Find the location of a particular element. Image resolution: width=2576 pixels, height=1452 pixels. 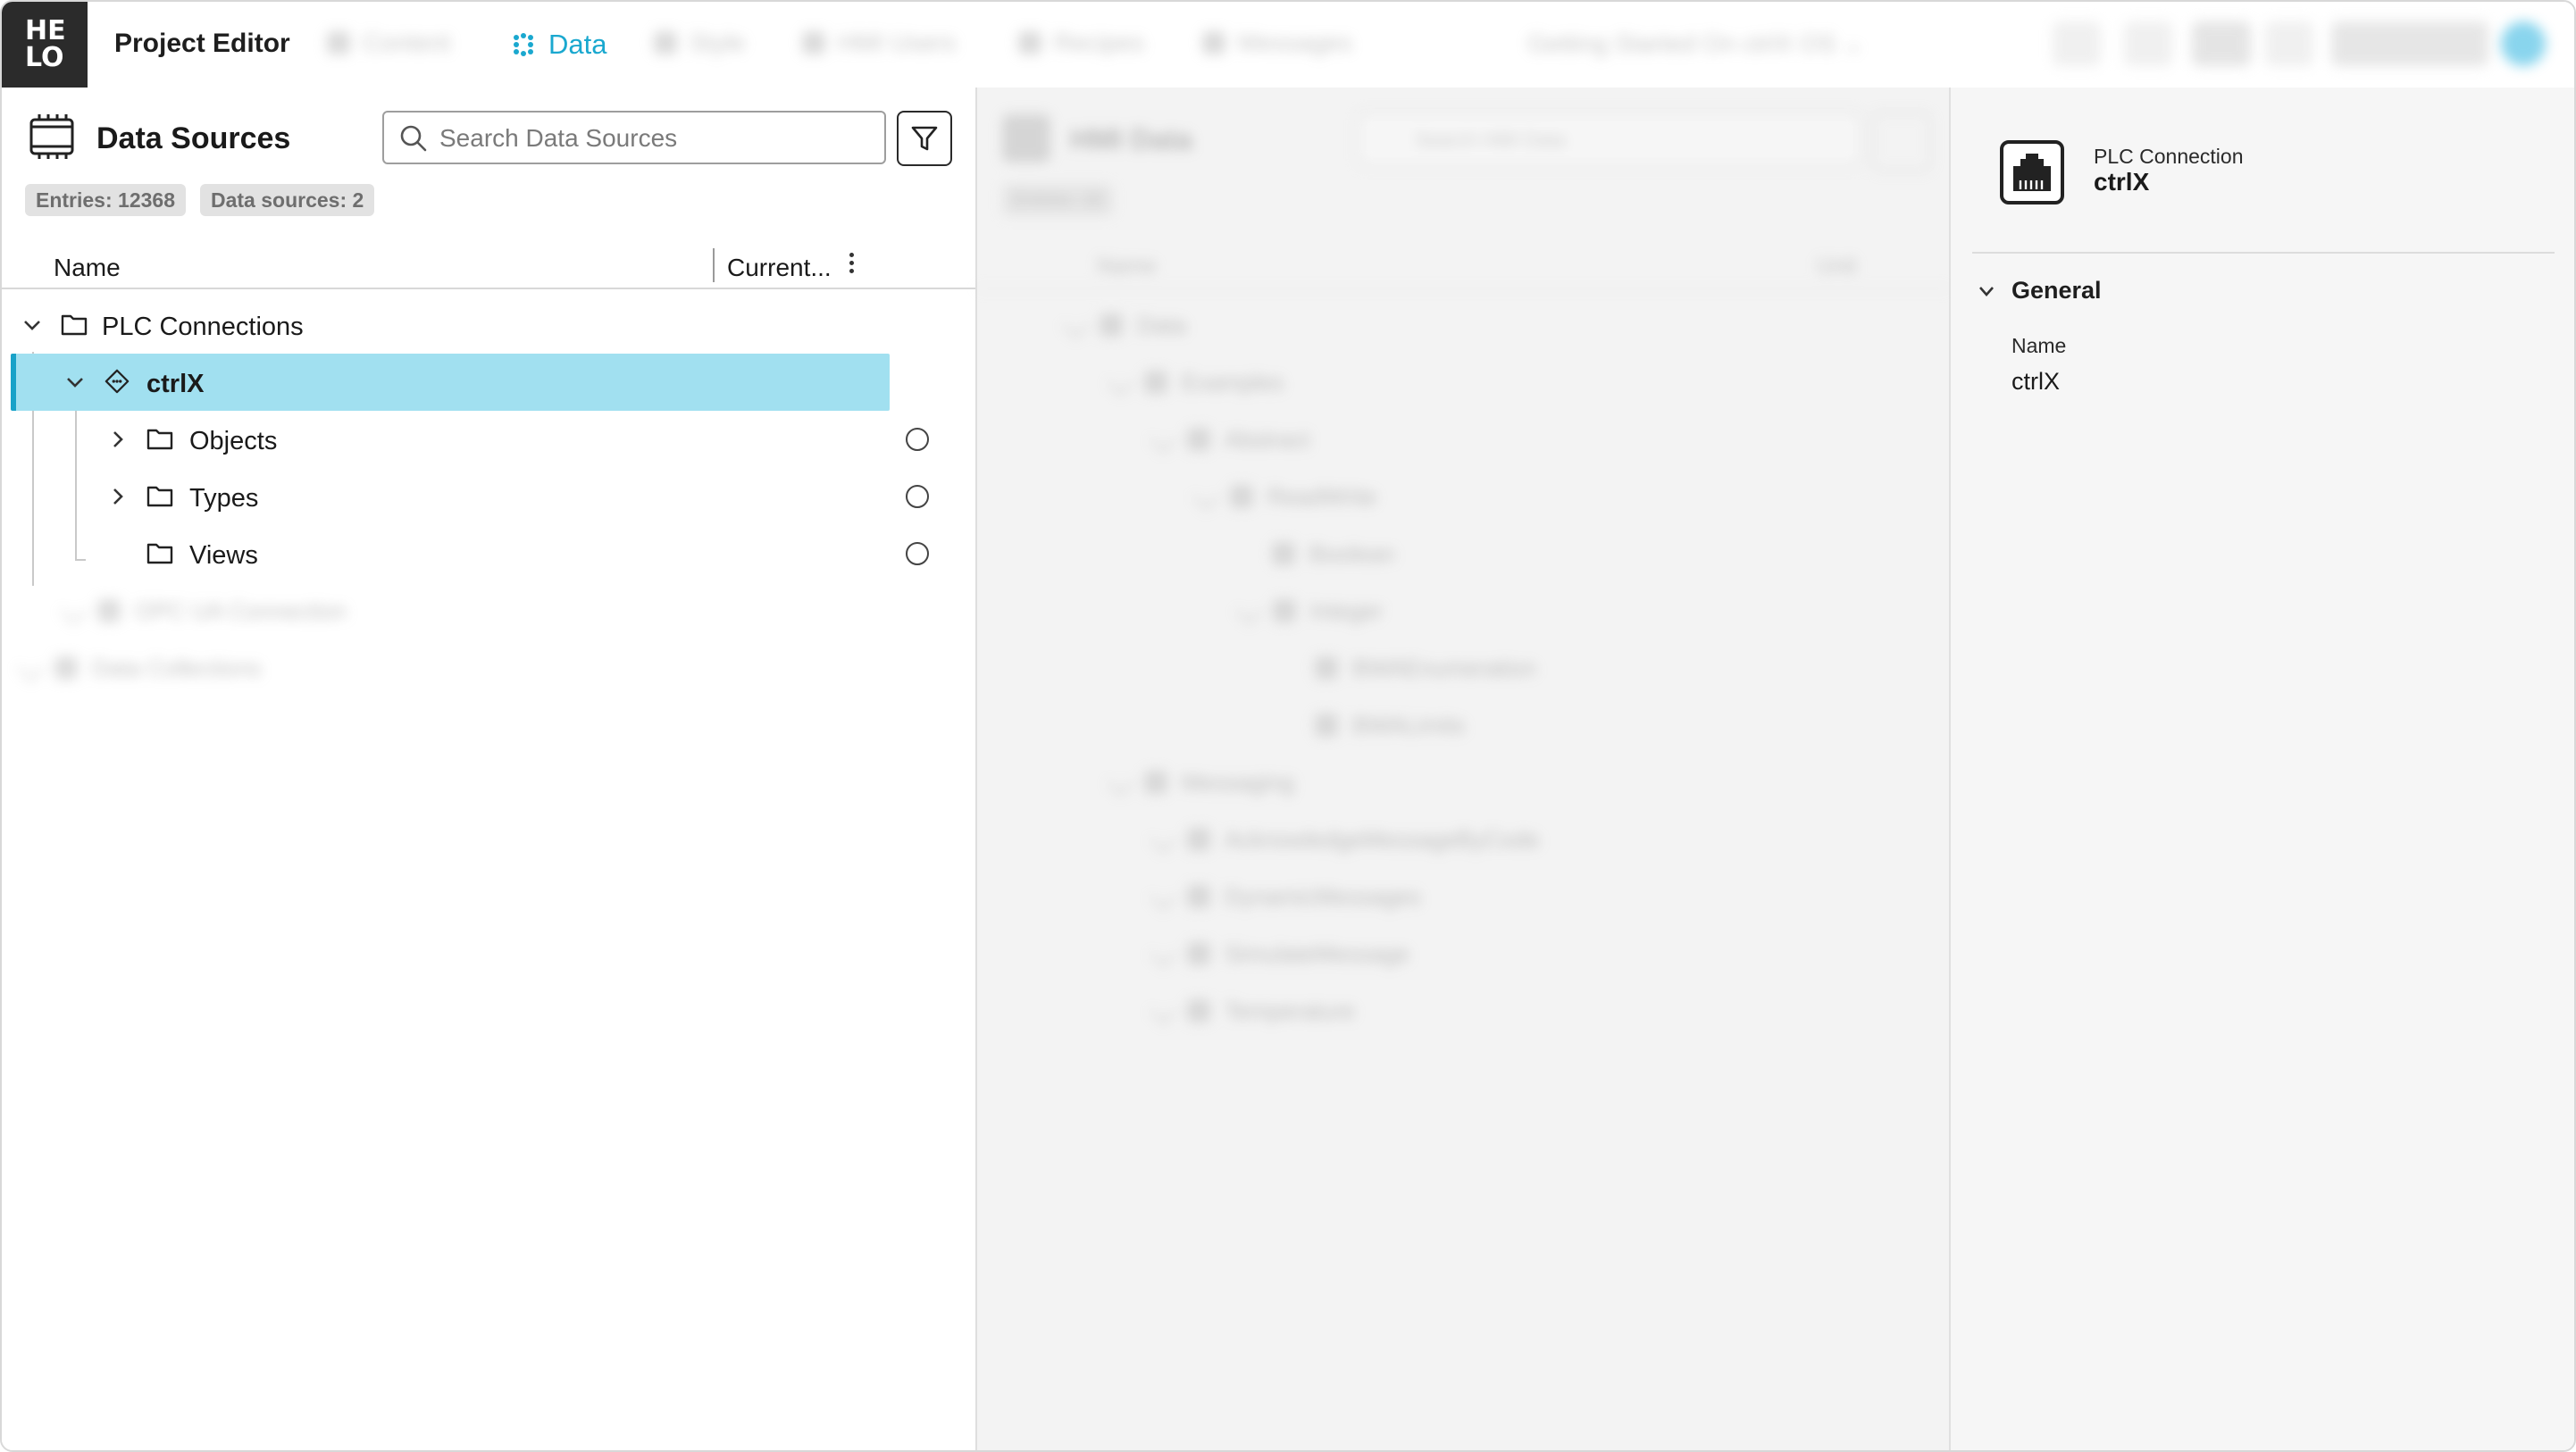

top-bar: HE LO Project Editor Content Data Style is located at coordinates (1288, 45).